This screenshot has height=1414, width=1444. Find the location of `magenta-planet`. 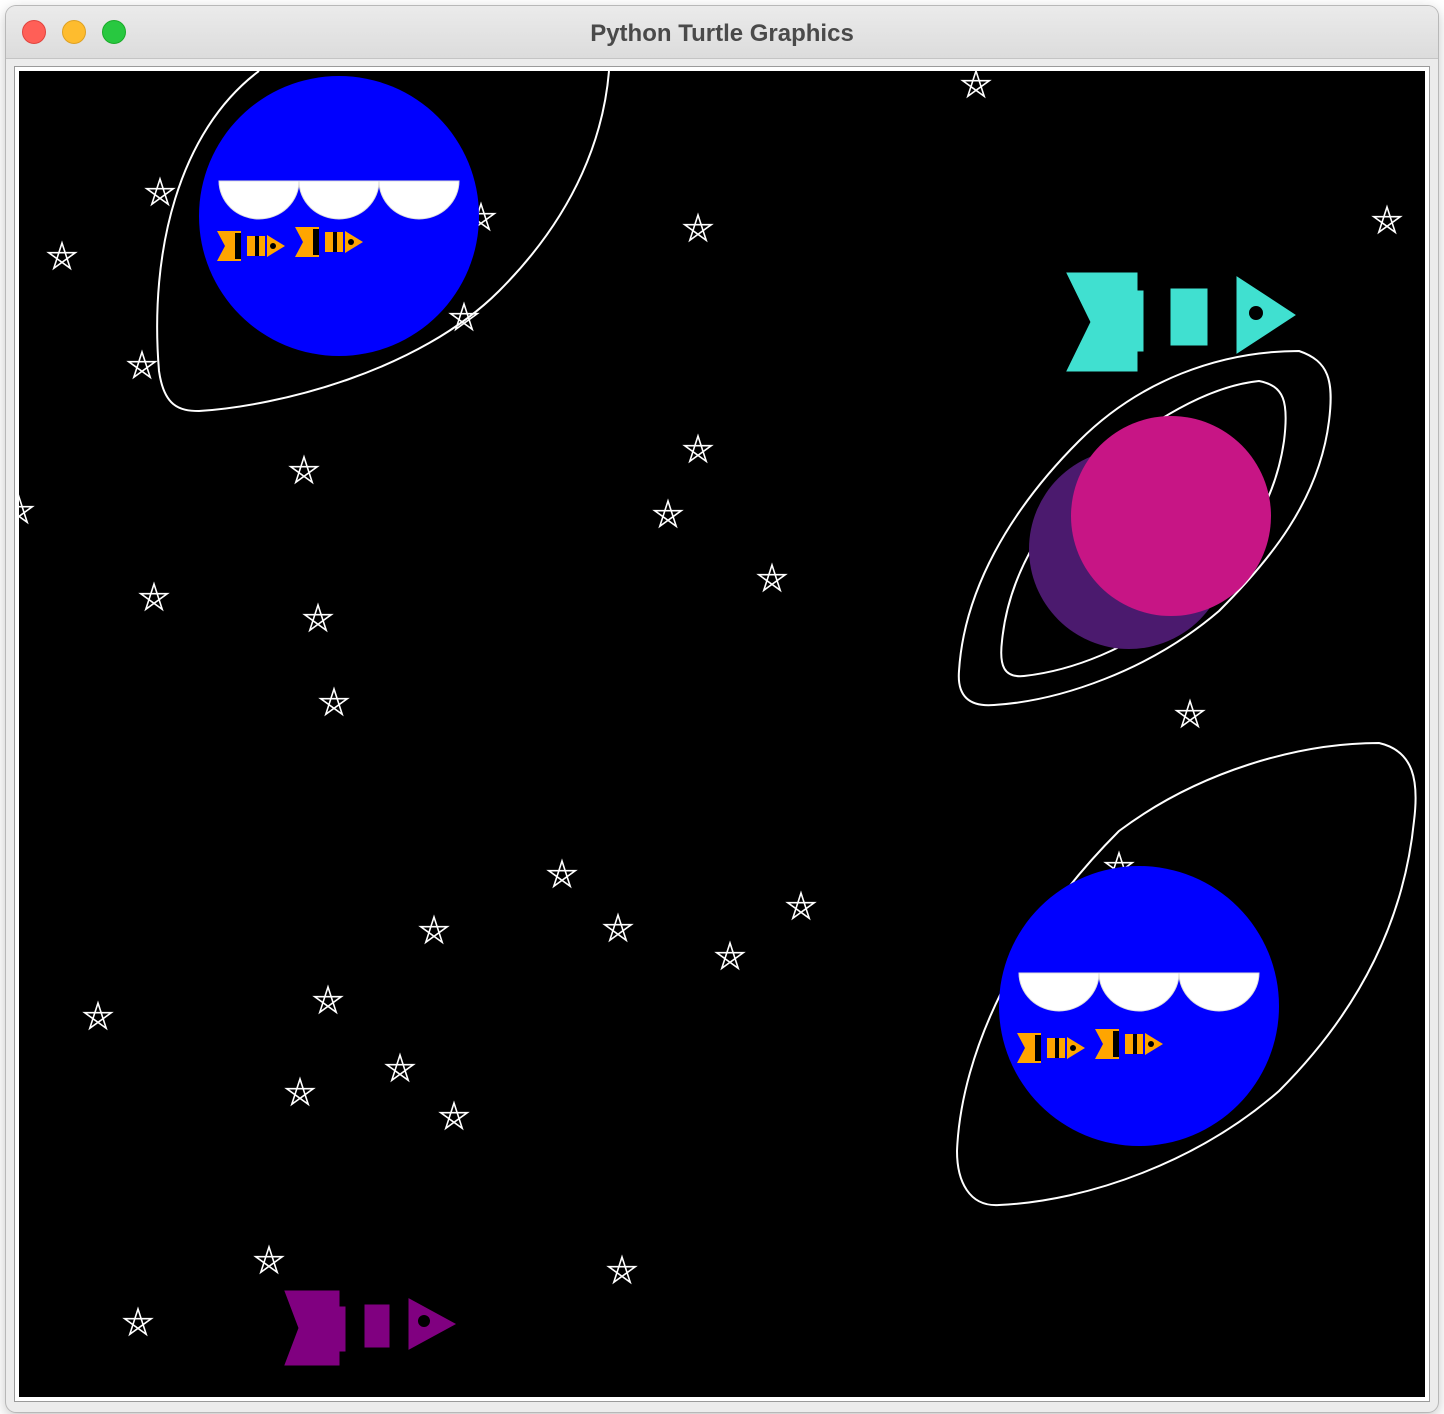

magenta-planet is located at coordinates (1144, 528).